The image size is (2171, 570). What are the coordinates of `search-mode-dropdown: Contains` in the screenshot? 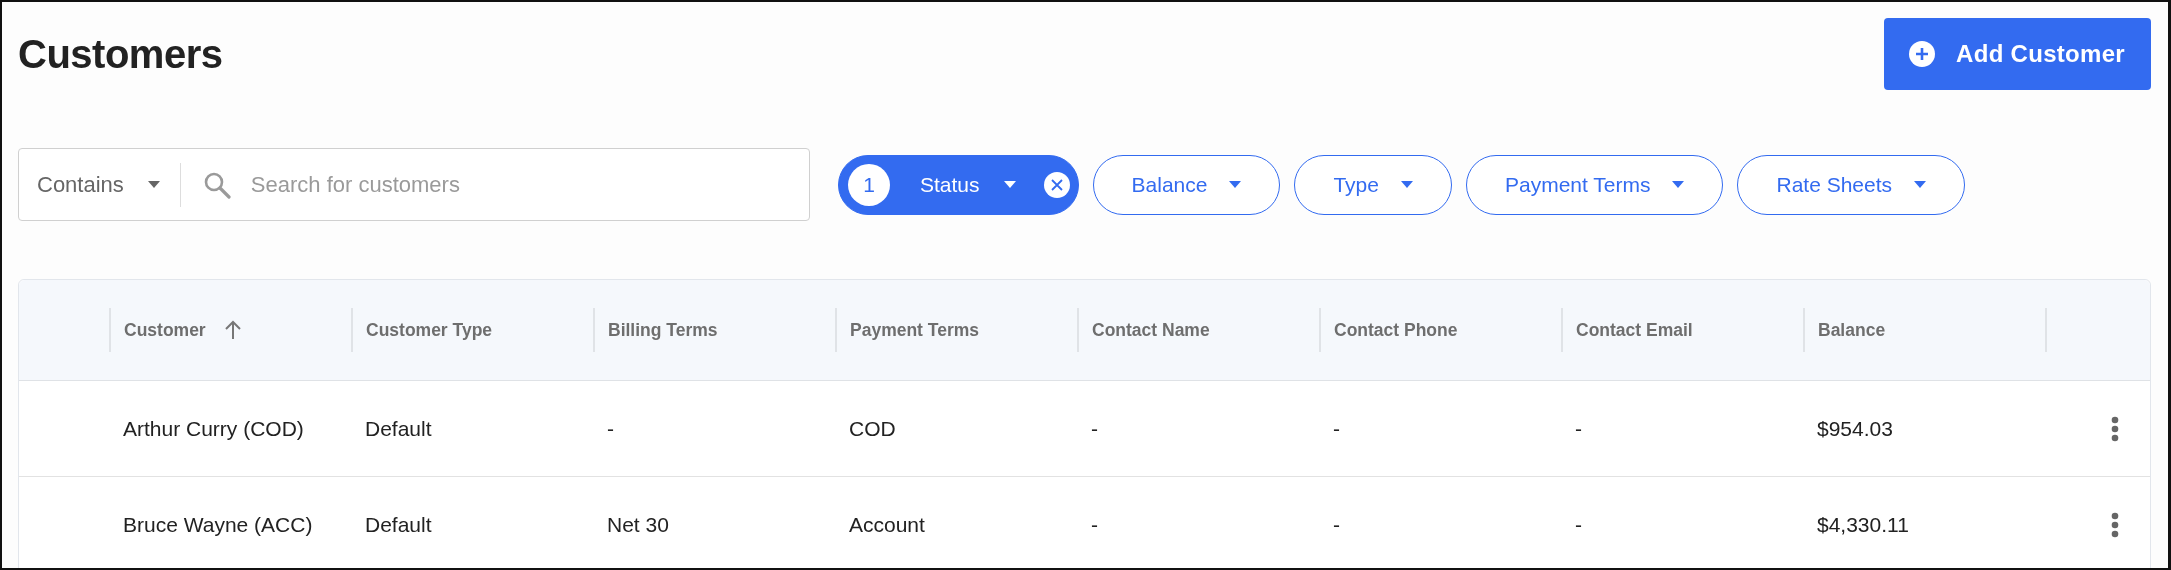 It's located at (99, 184).